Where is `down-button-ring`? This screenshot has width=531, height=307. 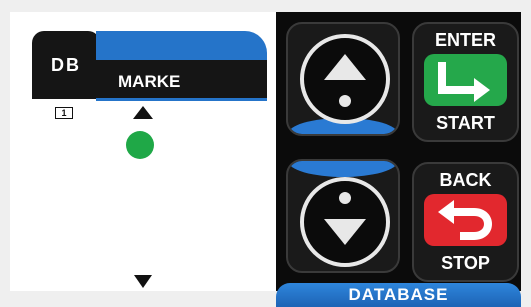 down-button-ring is located at coordinates (345, 222).